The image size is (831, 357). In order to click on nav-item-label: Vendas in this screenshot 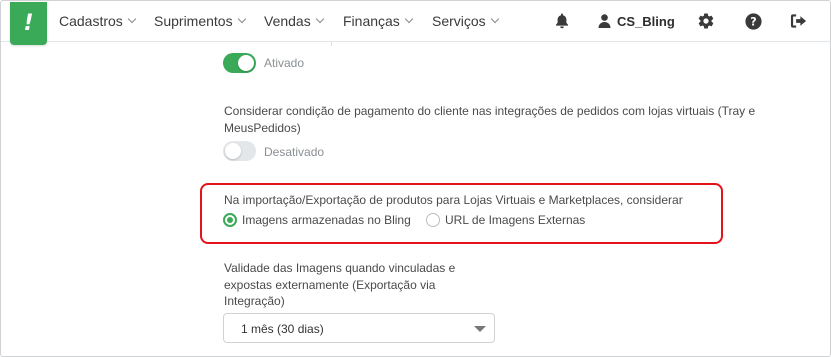, I will do `click(287, 21)`.